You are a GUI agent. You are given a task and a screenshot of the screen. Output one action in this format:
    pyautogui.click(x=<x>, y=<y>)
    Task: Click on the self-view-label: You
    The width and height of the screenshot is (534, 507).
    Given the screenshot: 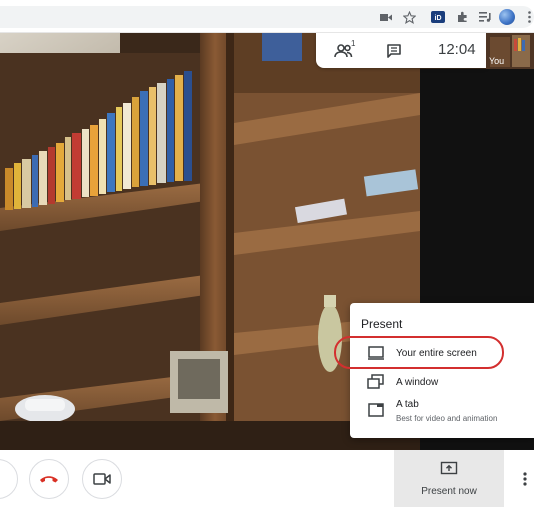 What is the action you would take?
    pyautogui.click(x=497, y=61)
    